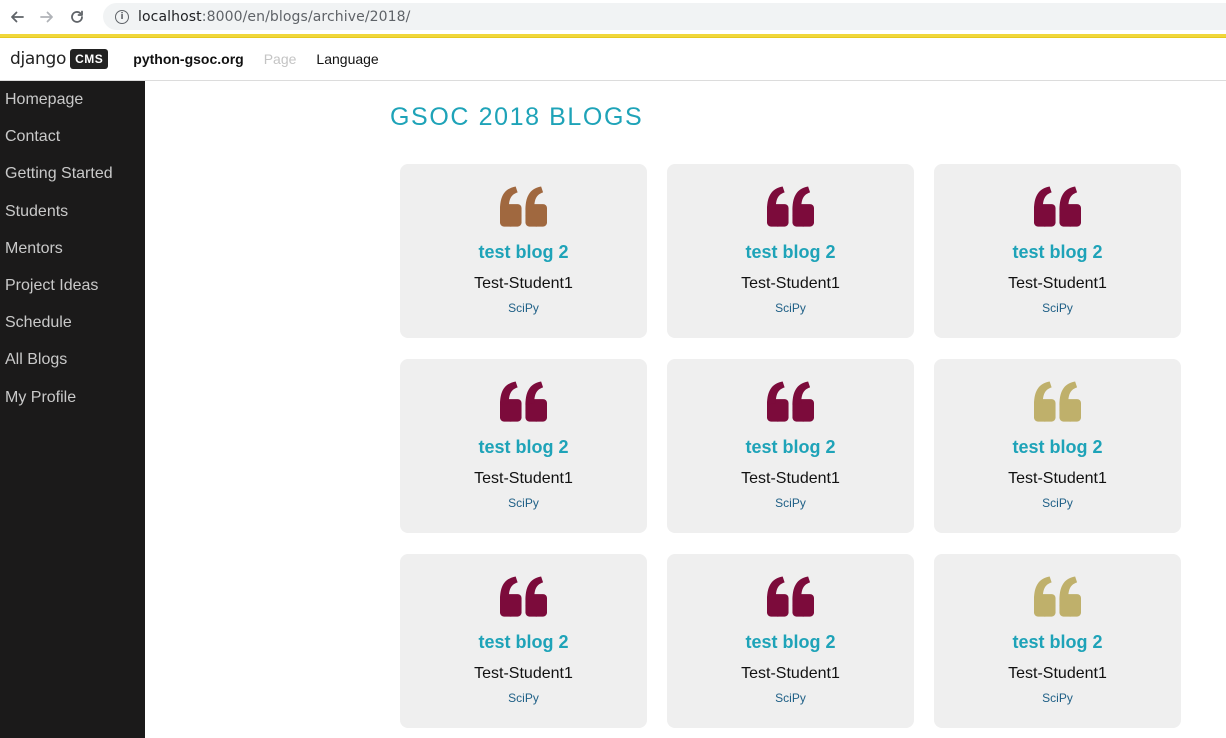 This screenshot has width=1226, height=738. I want to click on url-text: localhost:8000/en/blogs/archive/2018/, so click(274, 16).